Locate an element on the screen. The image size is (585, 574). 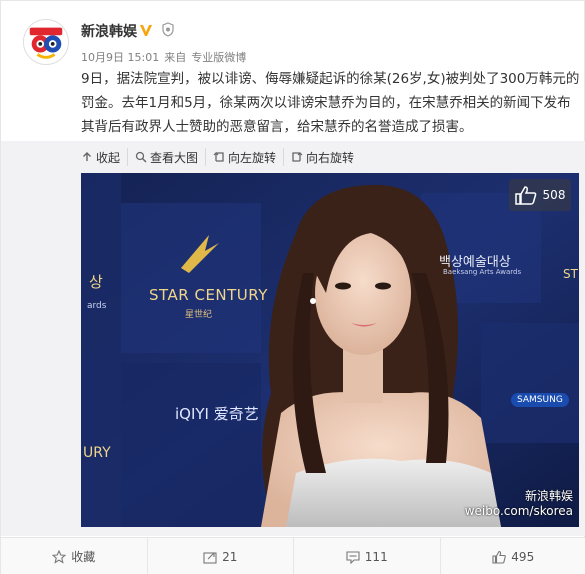
comment-icon is located at coordinates (353, 557).